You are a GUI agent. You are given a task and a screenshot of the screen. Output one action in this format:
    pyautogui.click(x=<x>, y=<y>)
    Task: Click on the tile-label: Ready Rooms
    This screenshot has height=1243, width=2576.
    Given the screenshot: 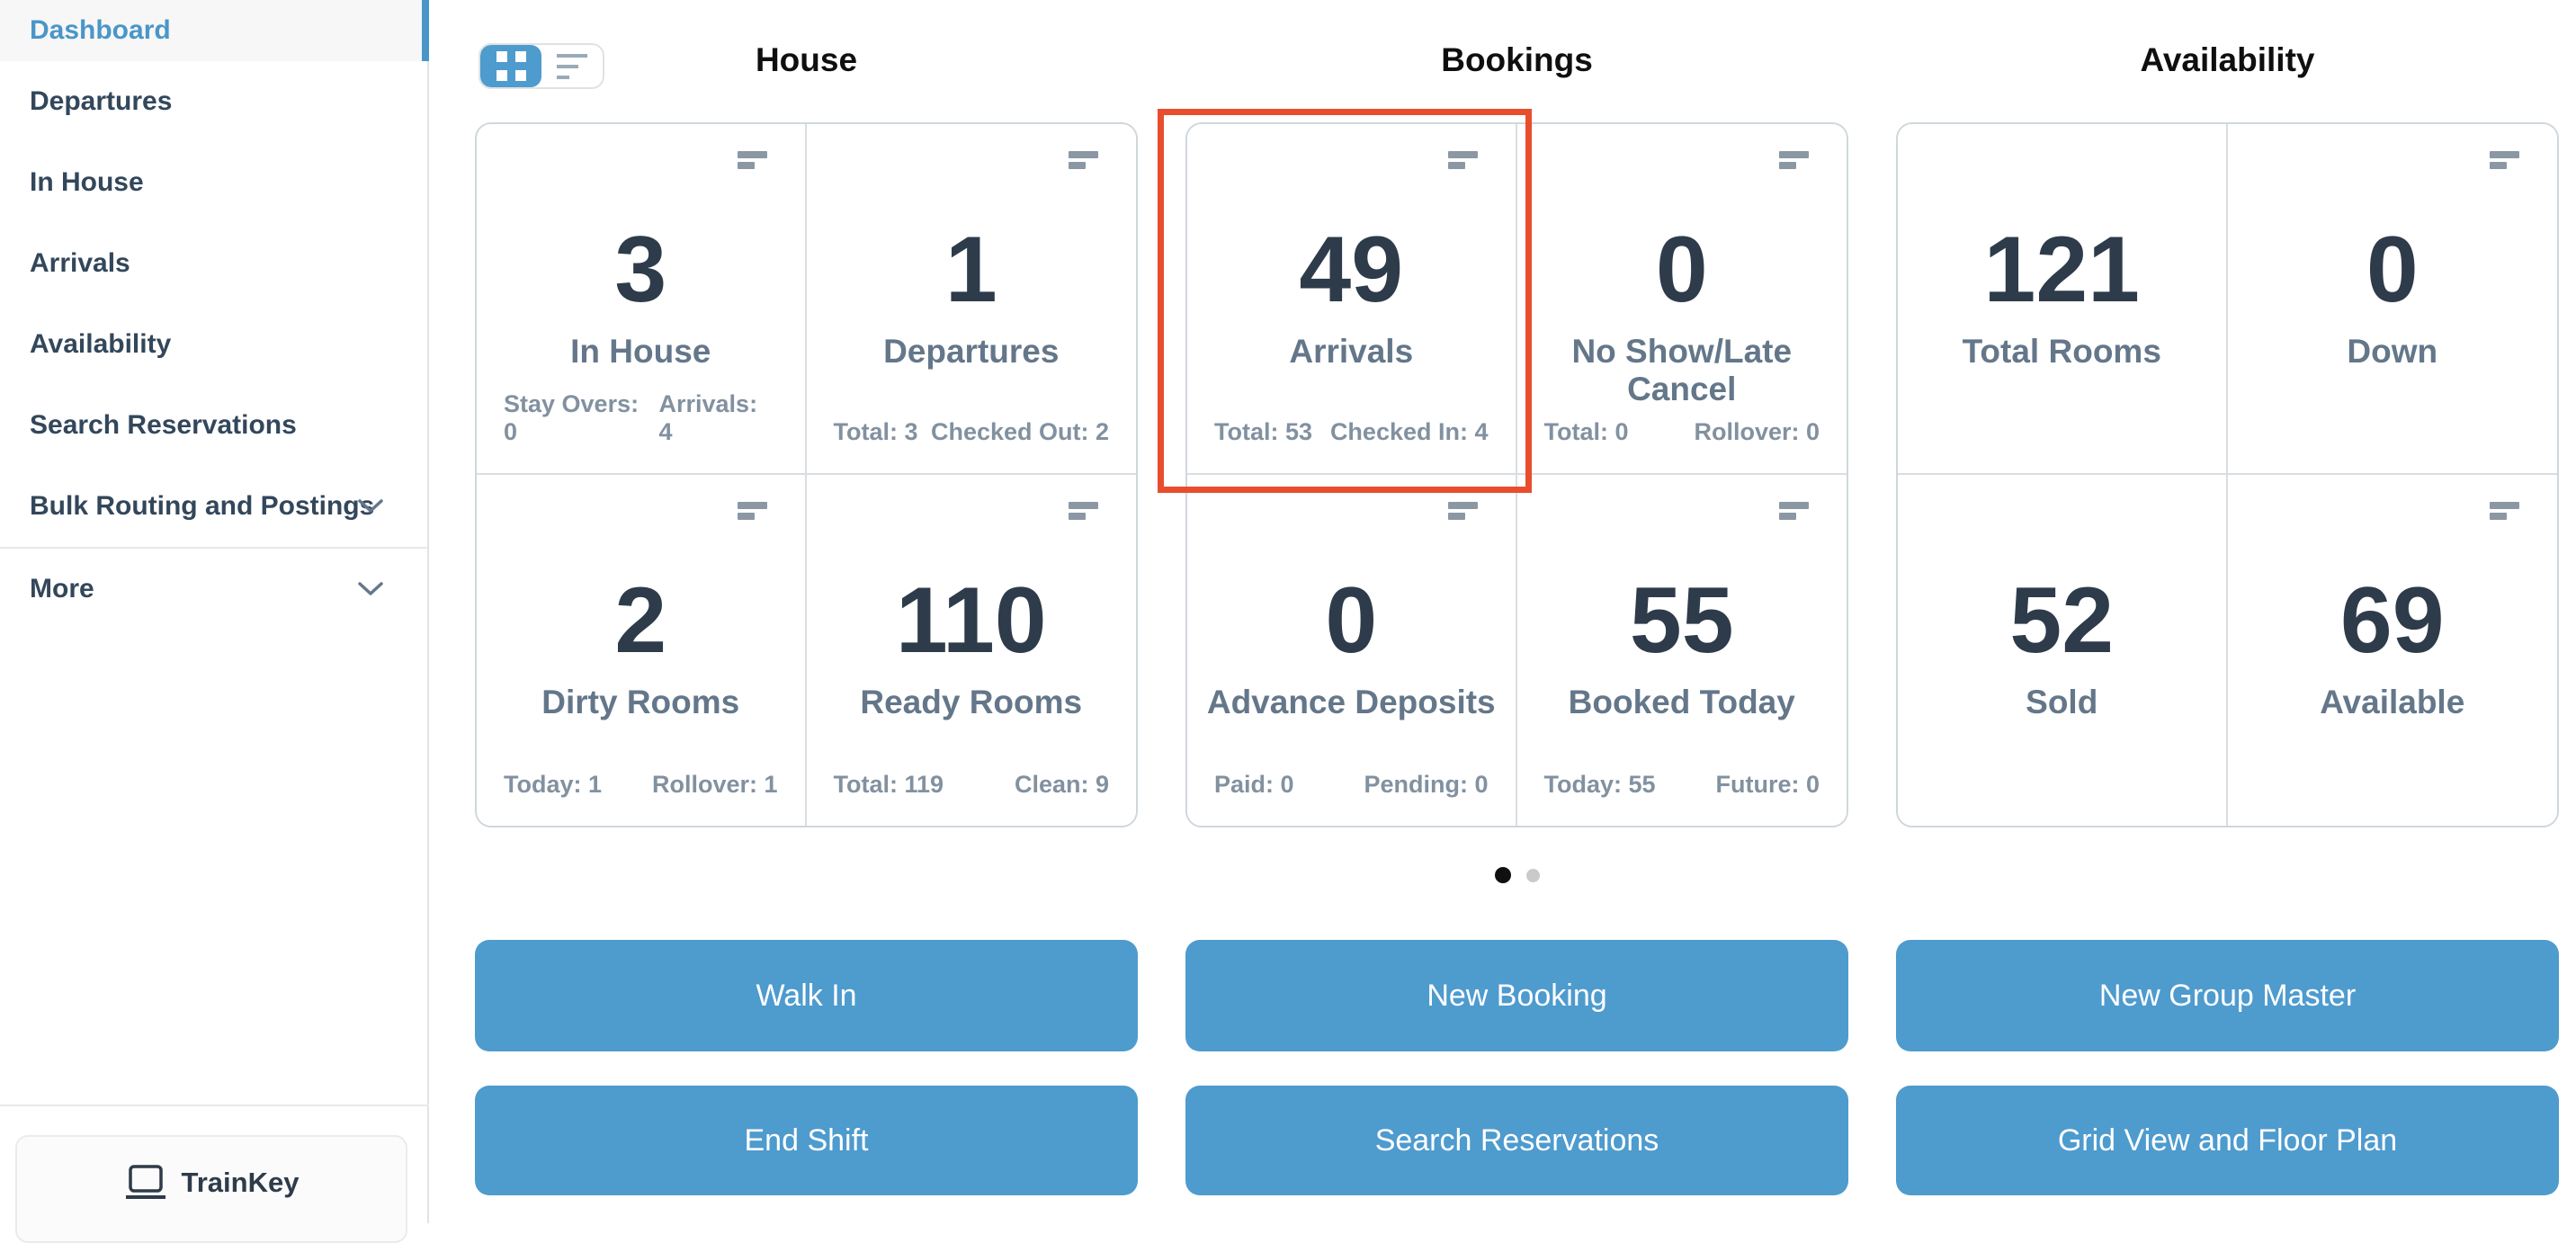 What is the action you would take?
    pyautogui.click(x=971, y=702)
    